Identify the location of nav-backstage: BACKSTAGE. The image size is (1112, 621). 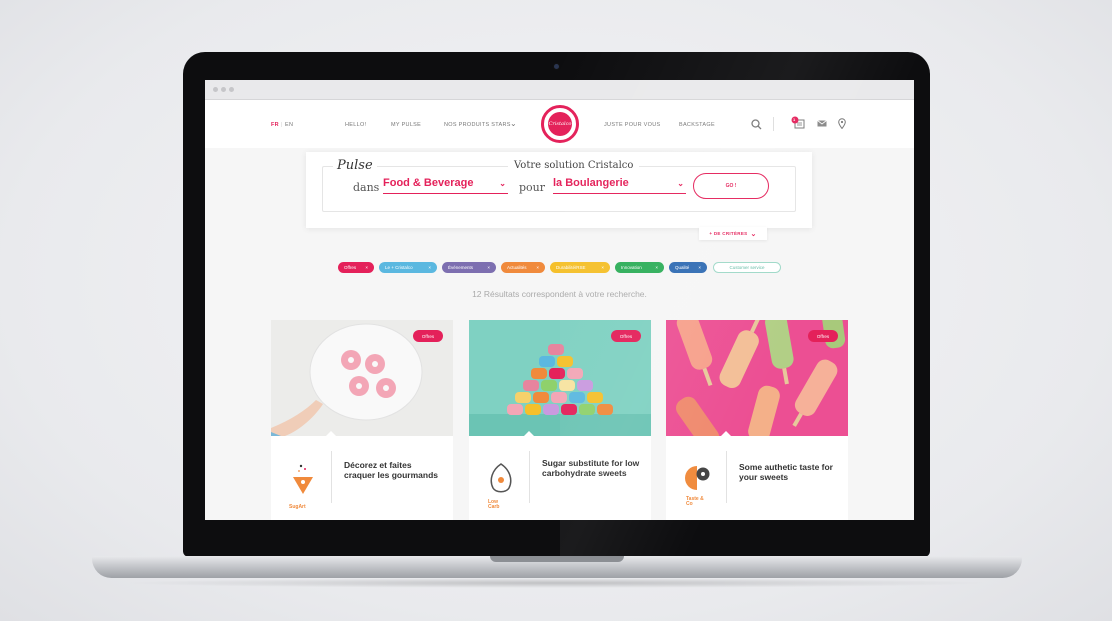
(697, 125).